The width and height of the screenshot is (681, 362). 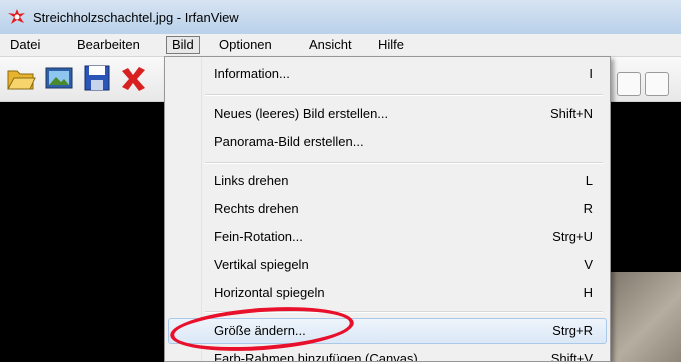 What do you see at coordinates (108, 45) in the screenshot?
I see `menu-bearbeiten: Bearbeiten` at bounding box center [108, 45].